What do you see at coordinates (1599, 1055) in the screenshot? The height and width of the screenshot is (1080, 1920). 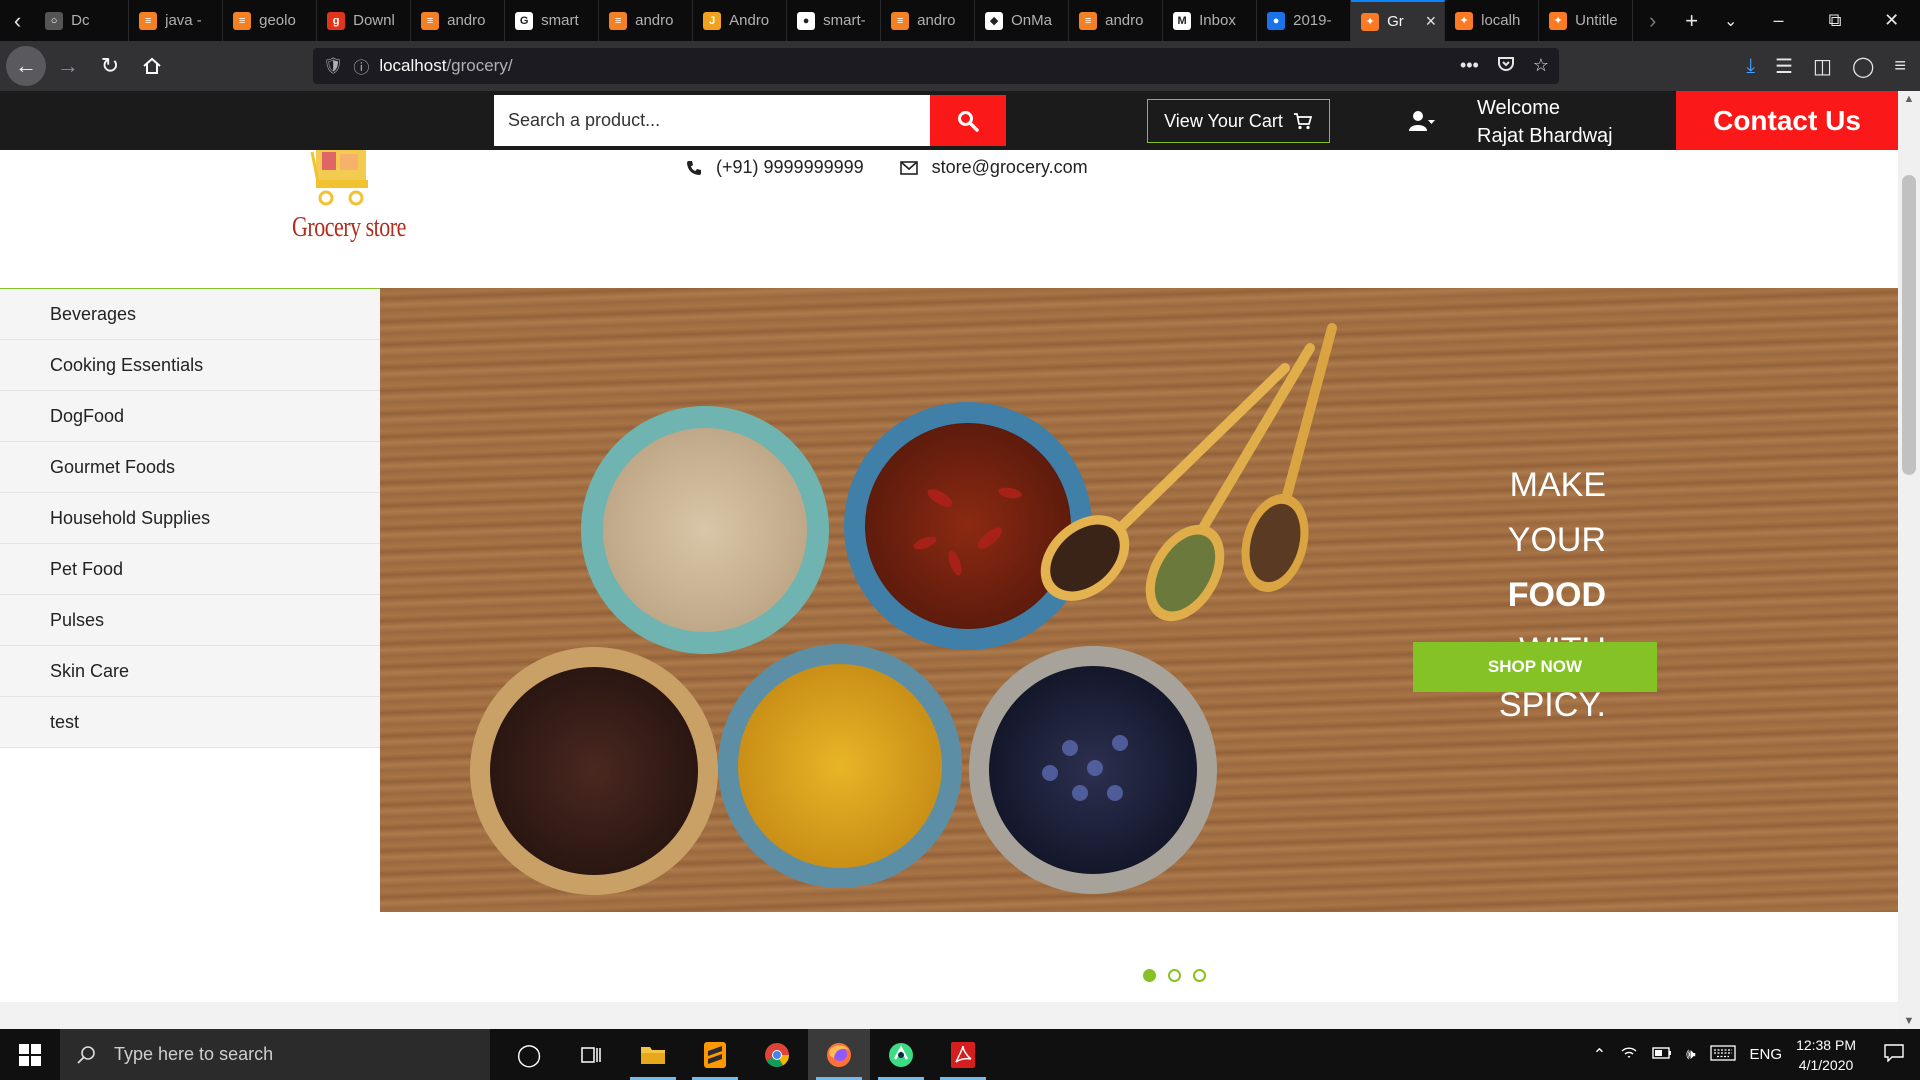 I see `show-hidden-icons: ⌃` at bounding box center [1599, 1055].